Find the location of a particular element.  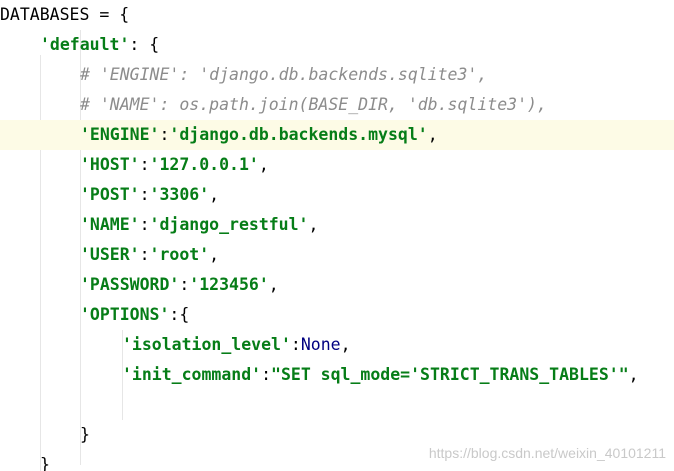

code-token: 'isolation_level' is located at coordinates (206, 344).